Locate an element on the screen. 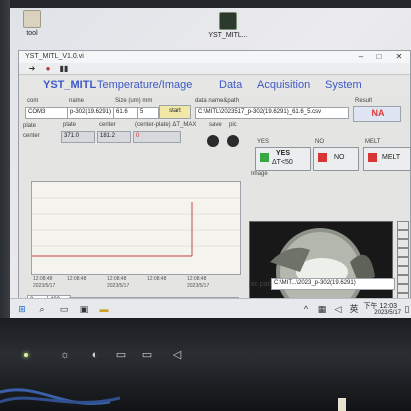 The height and width of the screenshot is (411, 411). polygon-tool-icon is located at coordinates (403, 279).